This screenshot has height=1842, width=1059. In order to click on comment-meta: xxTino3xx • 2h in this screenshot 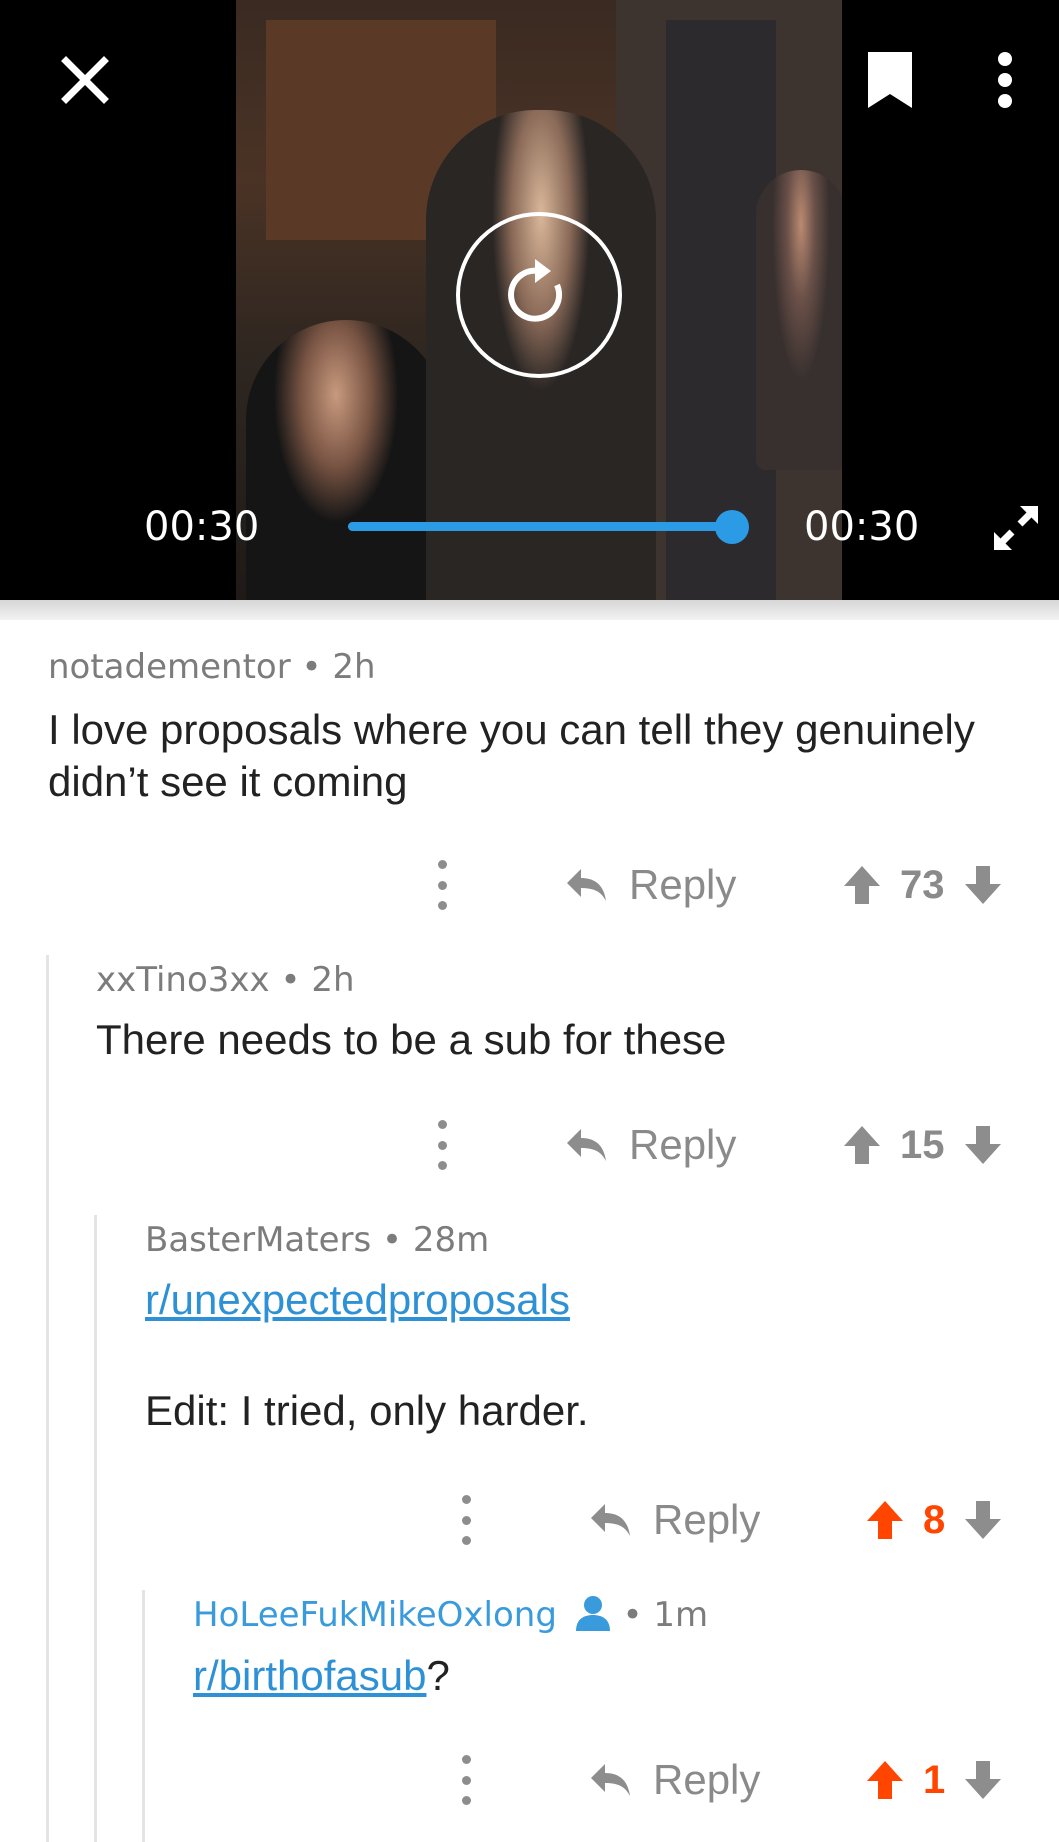, I will do `click(225, 980)`.